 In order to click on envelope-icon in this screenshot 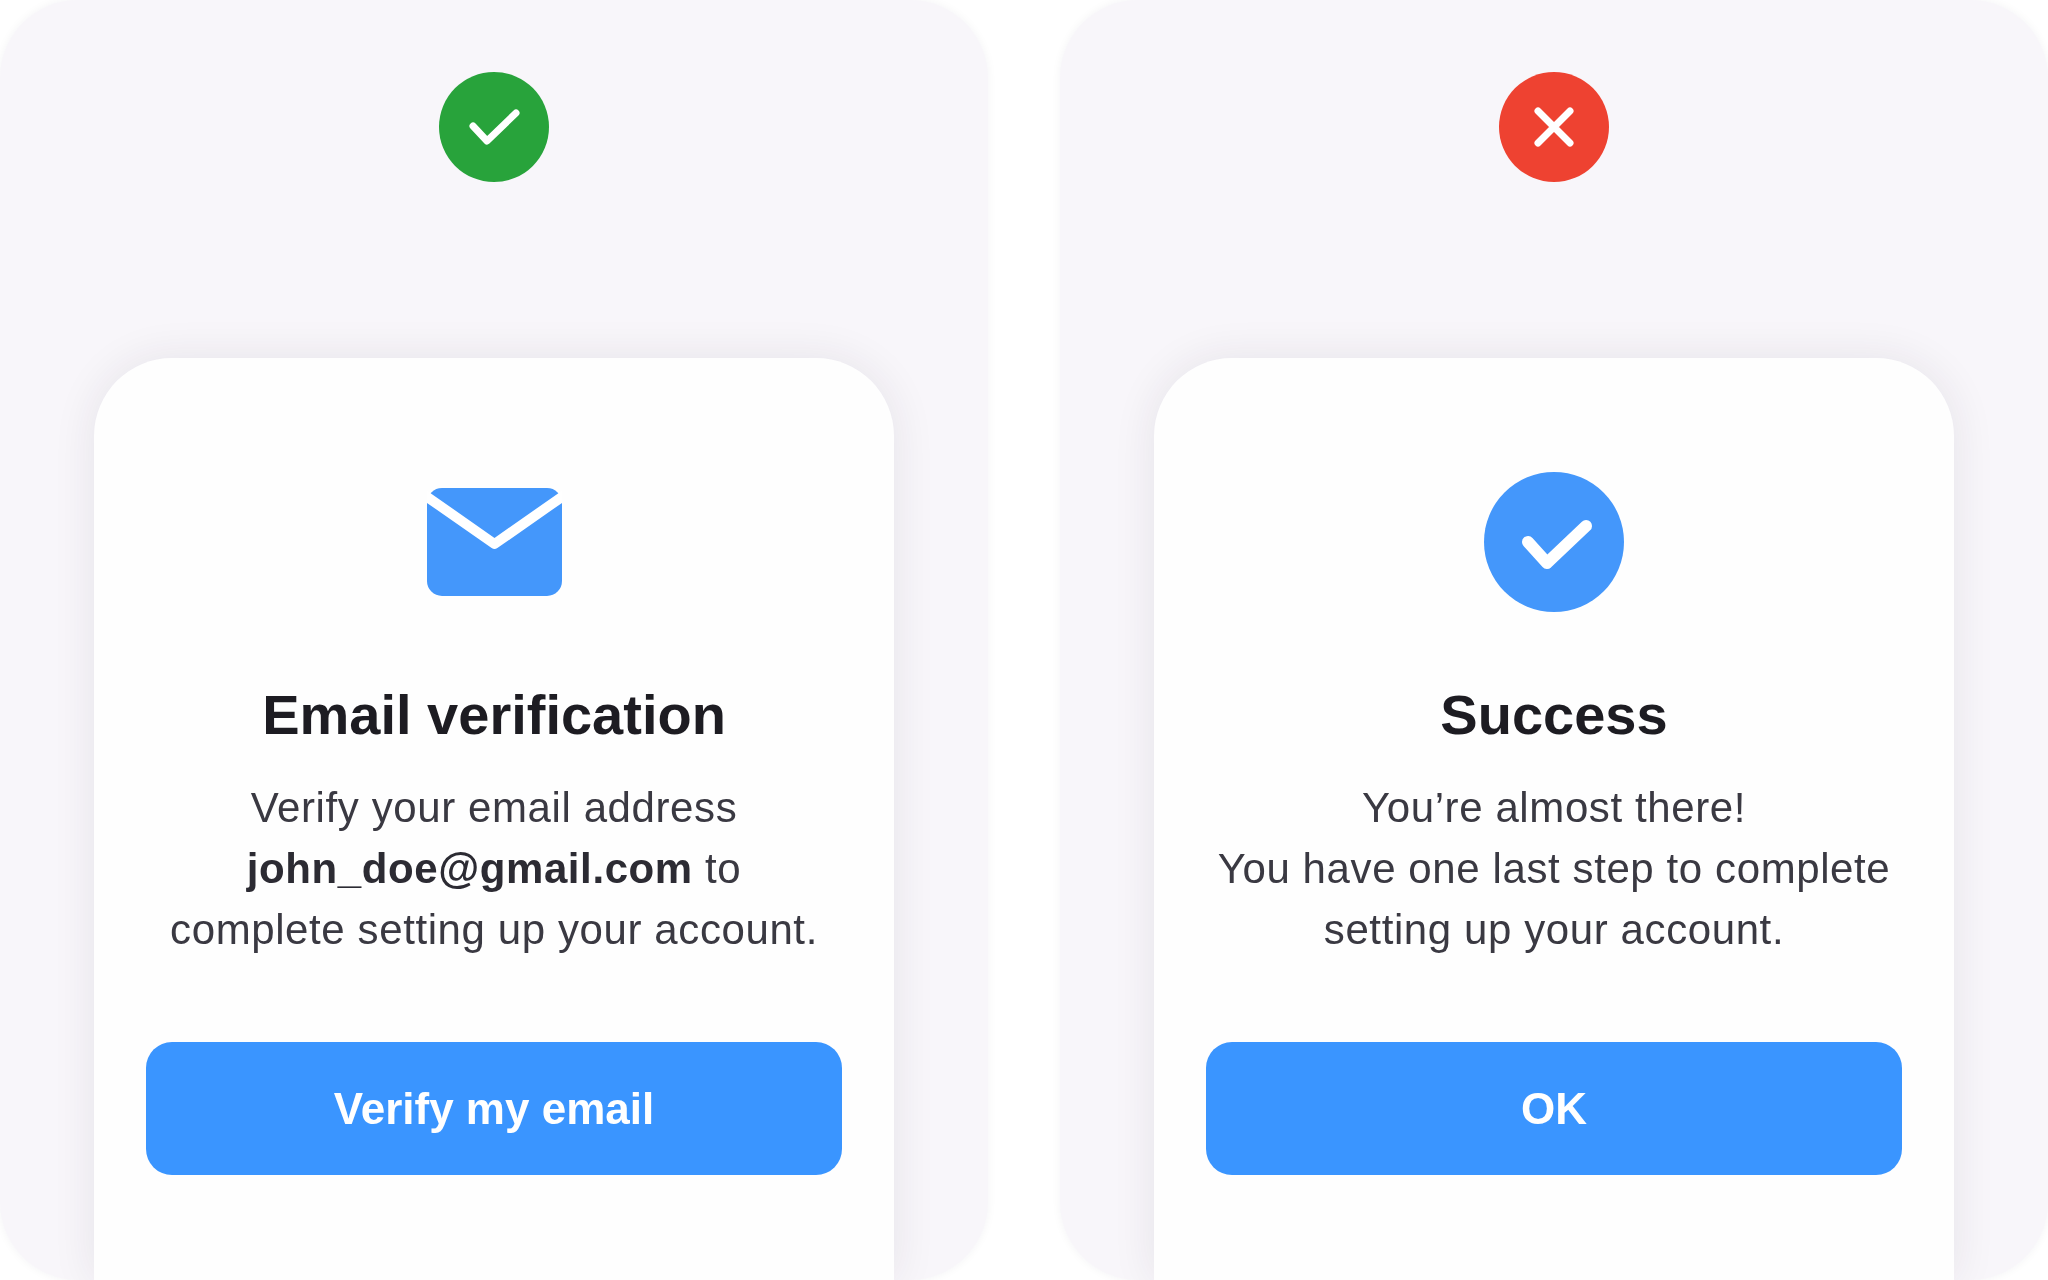, I will do `click(494, 542)`.